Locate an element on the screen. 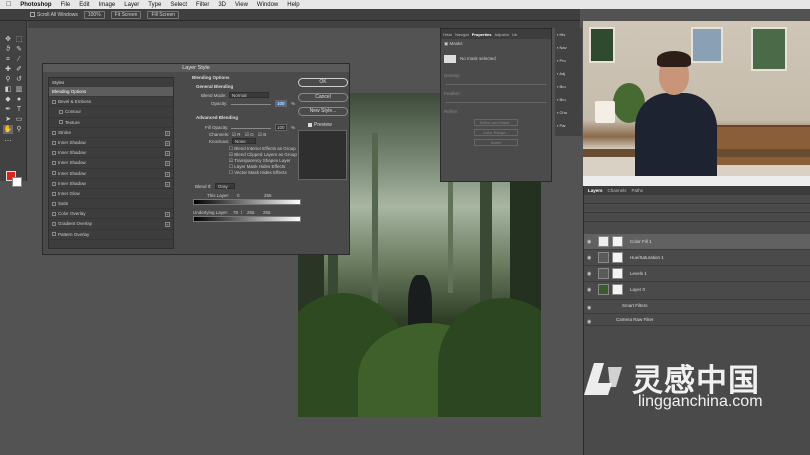  layer-name: Layer 0 is located at coordinates (637, 289).